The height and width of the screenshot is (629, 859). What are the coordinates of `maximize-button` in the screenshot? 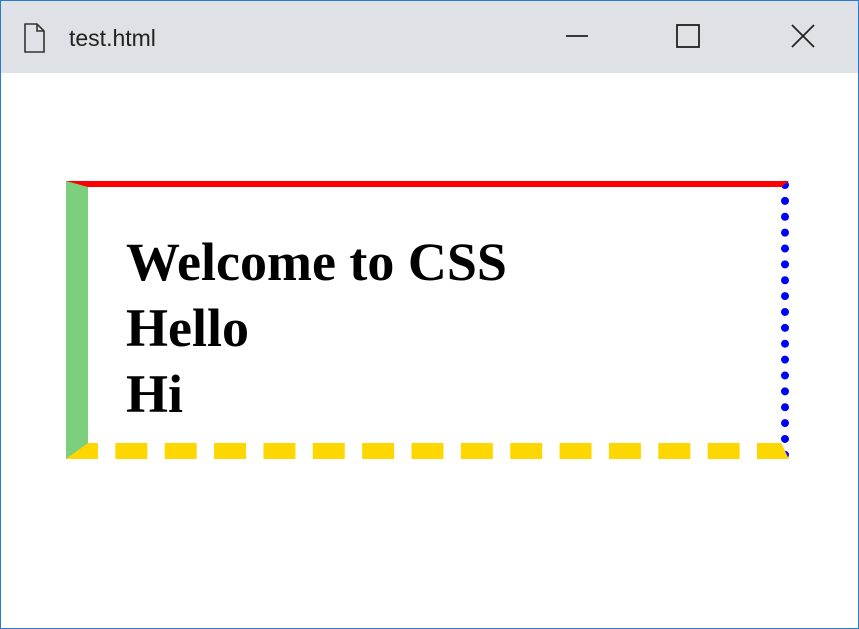 It's located at (688, 38).